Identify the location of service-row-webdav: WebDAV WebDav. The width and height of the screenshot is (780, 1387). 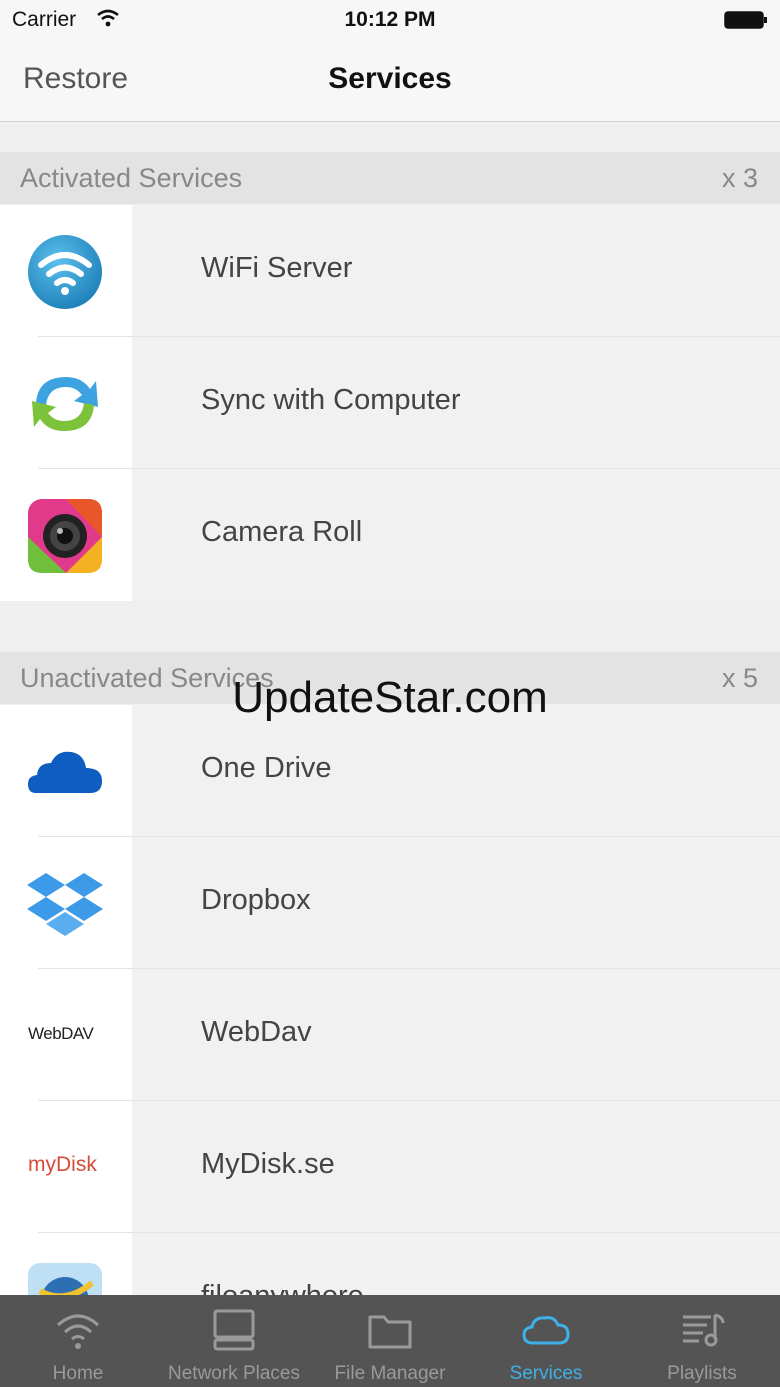
(390, 1035).